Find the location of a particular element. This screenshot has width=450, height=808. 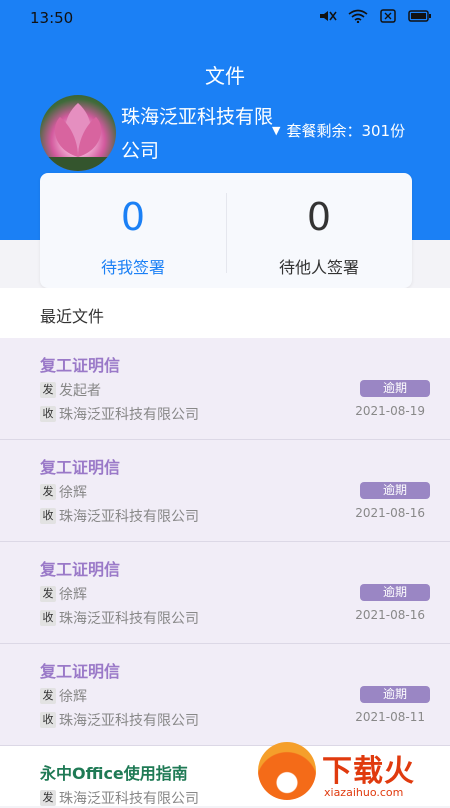

sender-row: 发发起者 is located at coordinates (70, 390).